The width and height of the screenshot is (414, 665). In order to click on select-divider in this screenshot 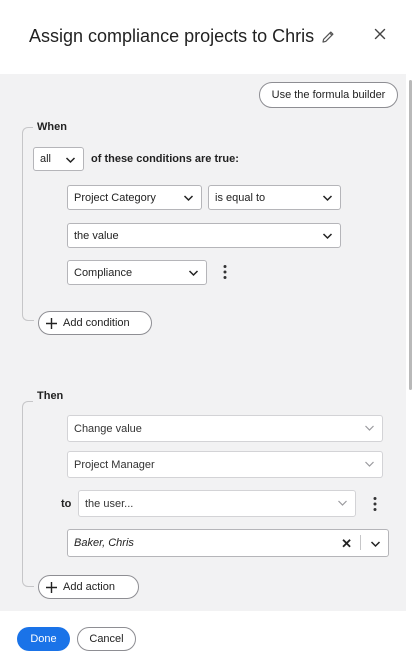, I will do `click(360, 542)`.